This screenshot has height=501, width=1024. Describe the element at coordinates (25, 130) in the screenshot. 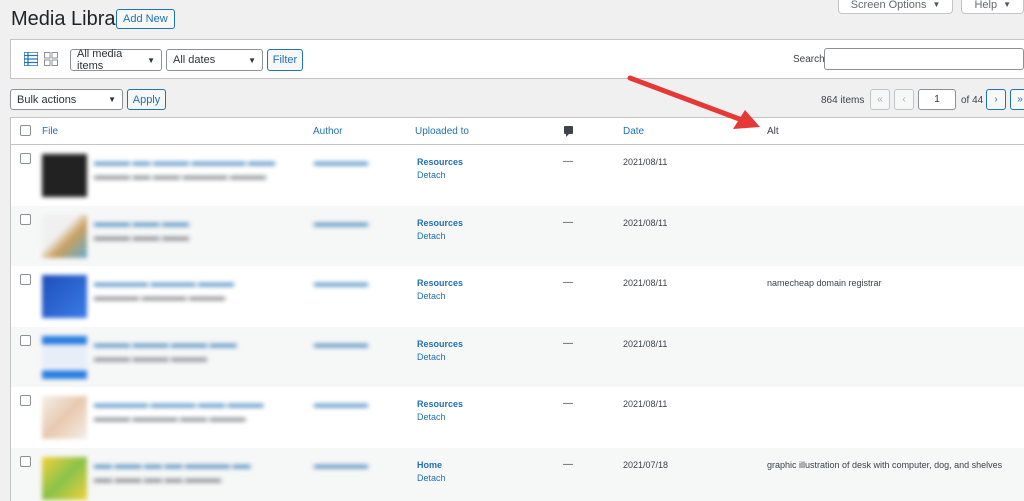

I see `select-all-checkbox` at that location.